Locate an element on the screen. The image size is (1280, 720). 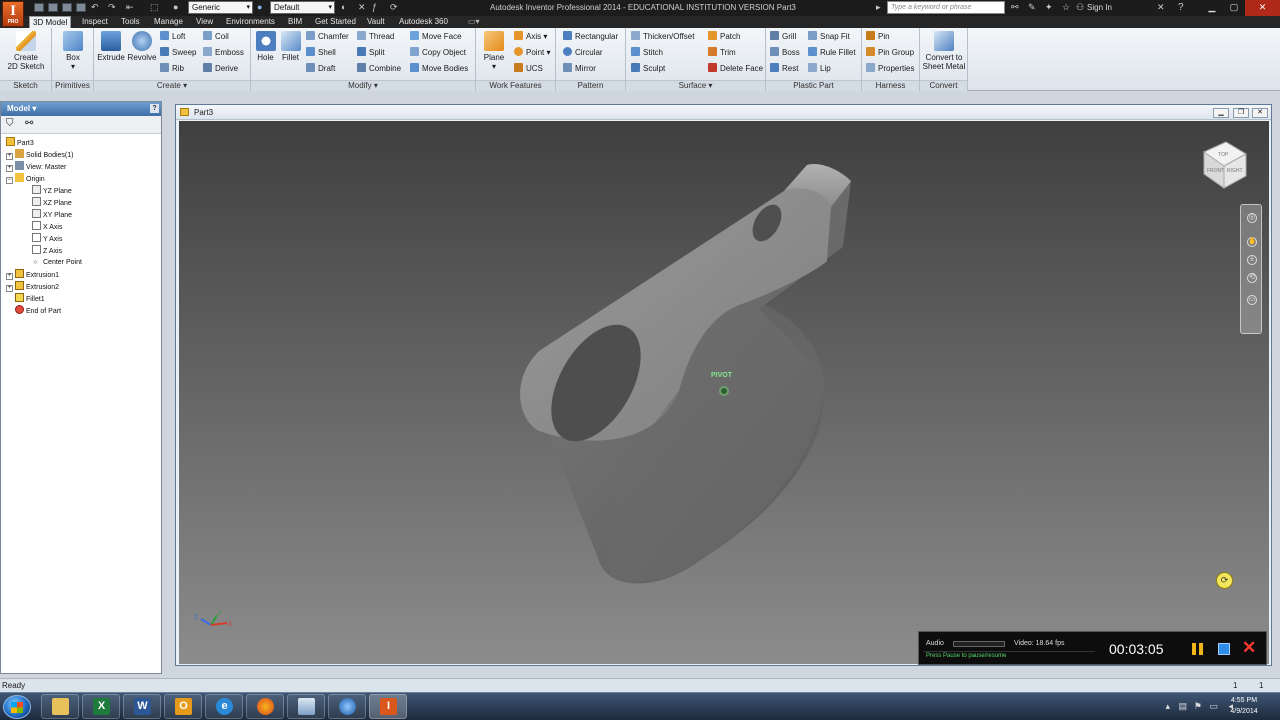
properties-button: Properties is located at coordinates (890, 69).